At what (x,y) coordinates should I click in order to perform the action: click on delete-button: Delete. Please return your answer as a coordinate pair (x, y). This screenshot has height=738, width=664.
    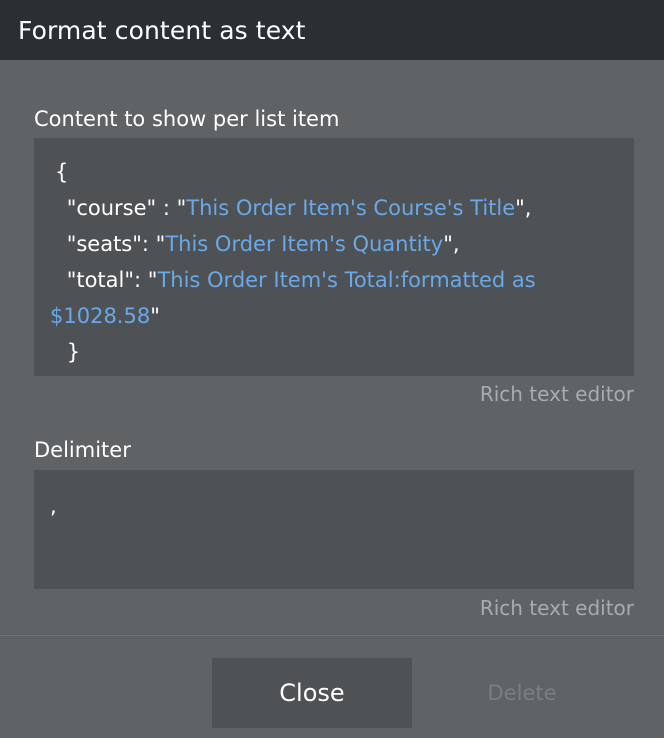
    Looking at the image, I should click on (522, 693).